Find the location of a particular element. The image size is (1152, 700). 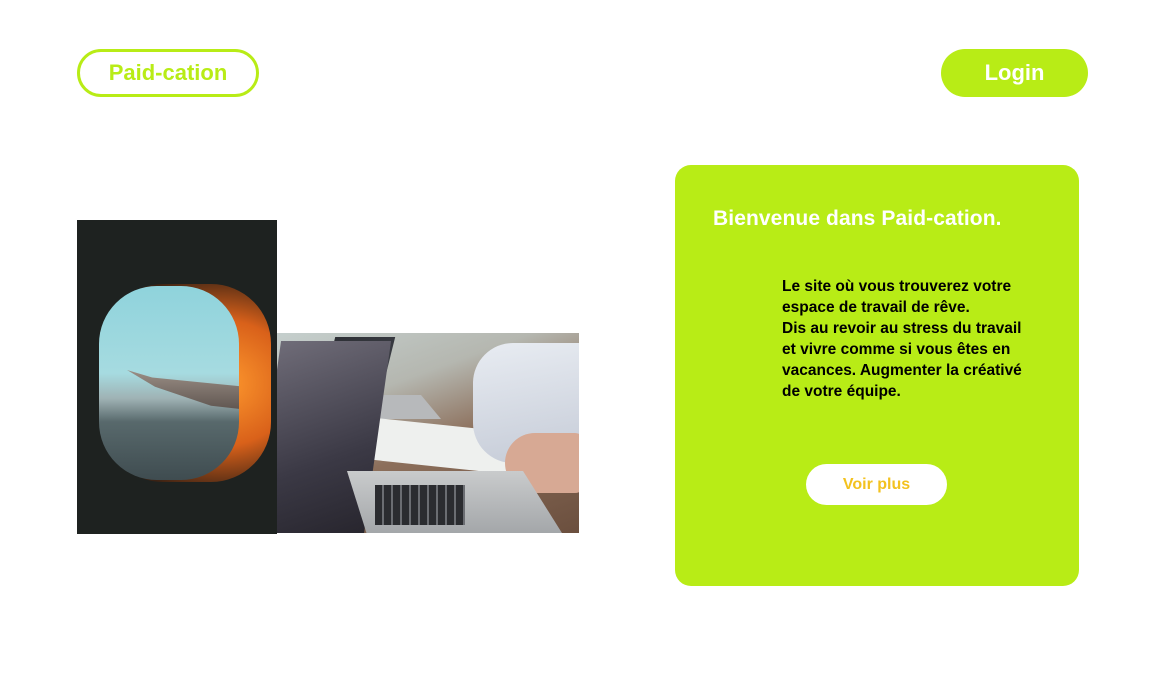

card-text-line: et vivre comme si vous êtes en is located at coordinates (896, 349).